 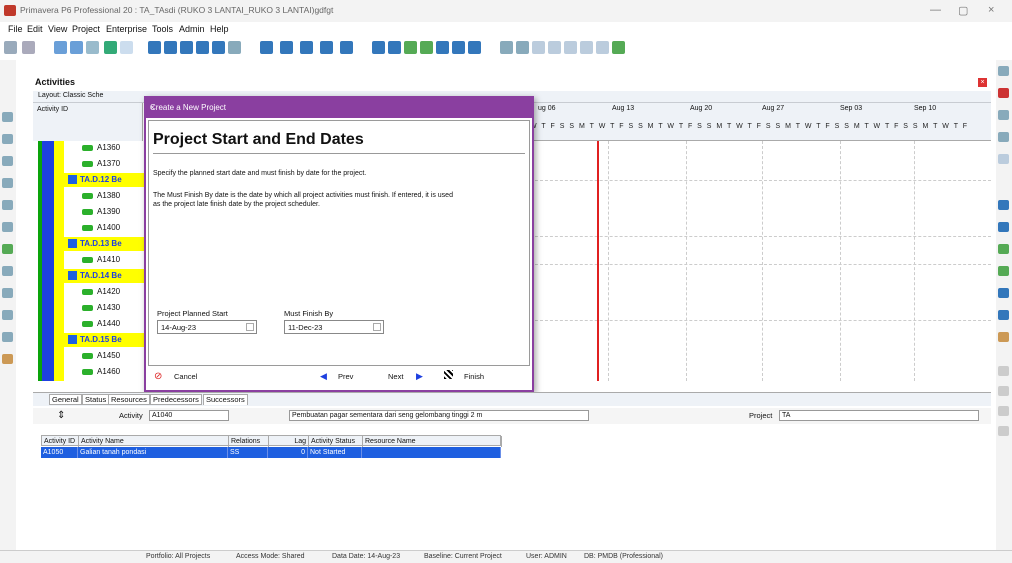 What do you see at coordinates (1003, 227) in the screenshot?
I see `assign-roles-icon` at bounding box center [1003, 227].